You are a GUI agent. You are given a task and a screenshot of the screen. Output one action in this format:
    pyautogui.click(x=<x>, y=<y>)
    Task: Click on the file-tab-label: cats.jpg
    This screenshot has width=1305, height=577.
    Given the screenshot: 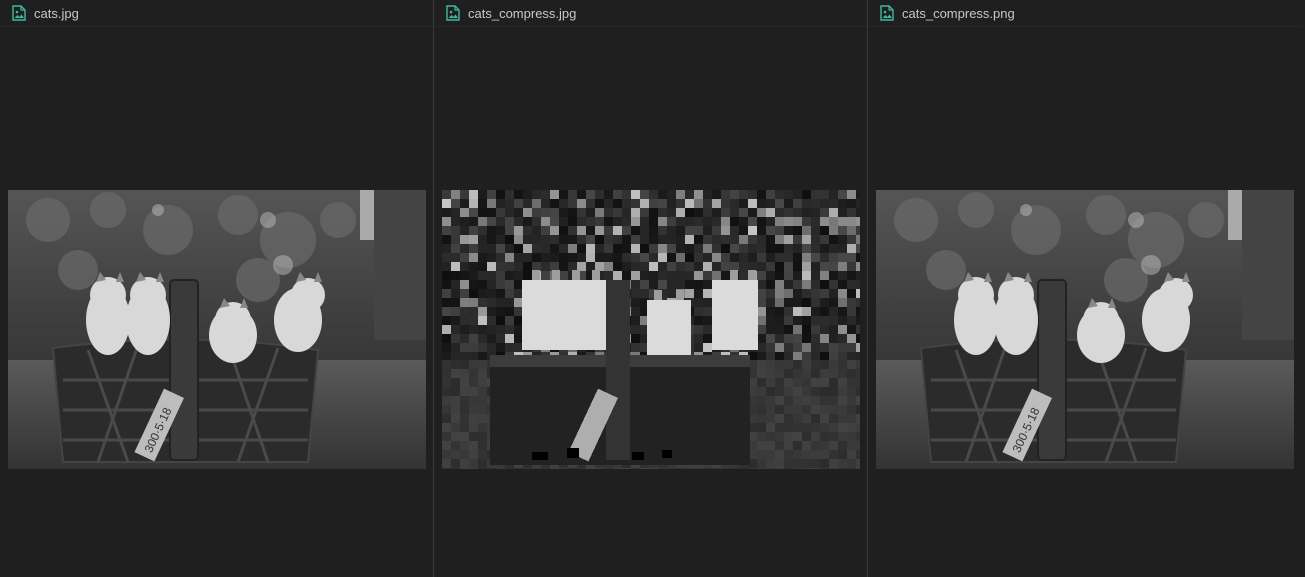 What is the action you would take?
    pyautogui.click(x=56, y=13)
    